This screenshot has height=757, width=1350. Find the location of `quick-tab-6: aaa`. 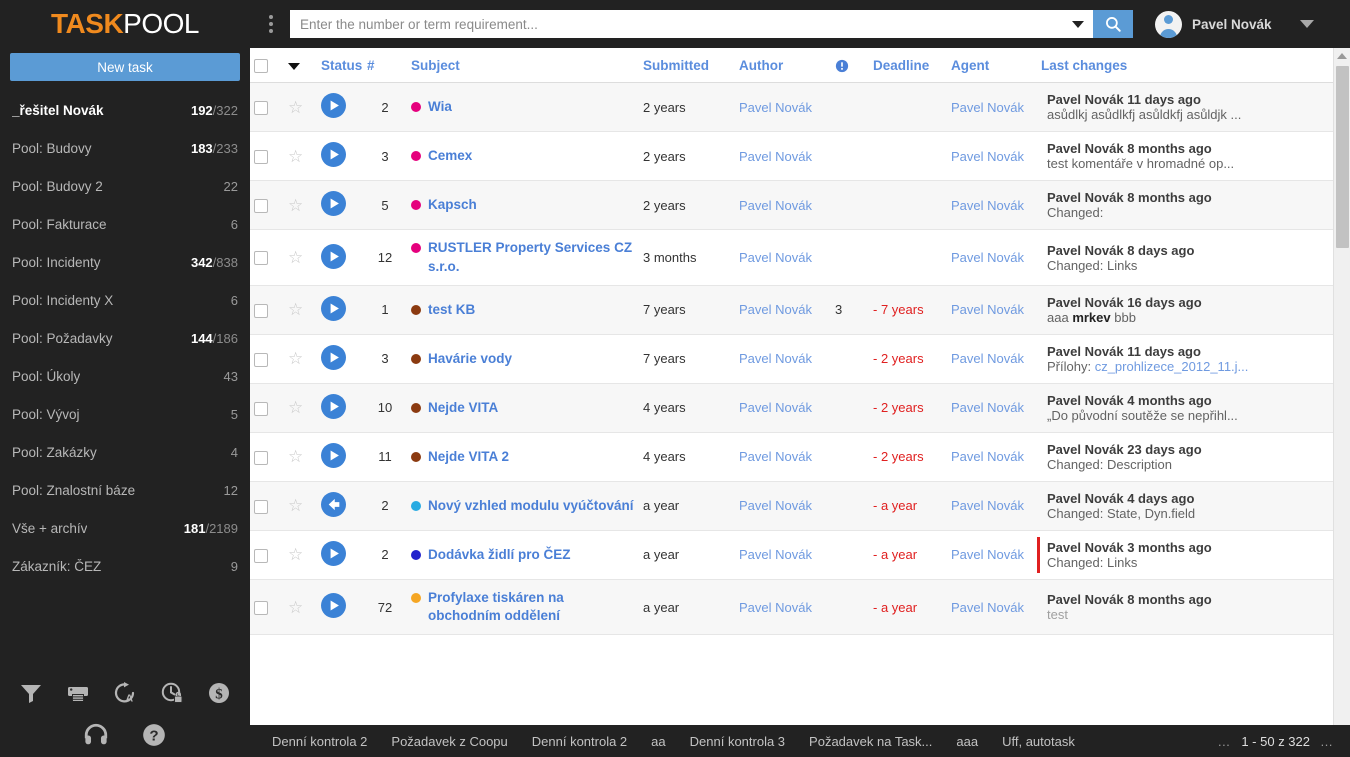

quick-tab-6: aaa is located at coordinates (967, 741).